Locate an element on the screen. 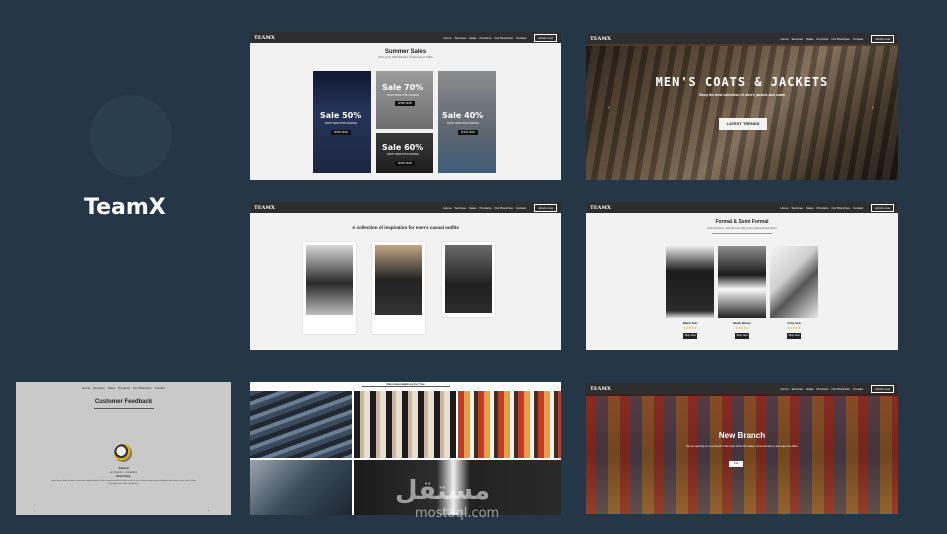  product-name: Black Suit is located at coordinates (690, 323).